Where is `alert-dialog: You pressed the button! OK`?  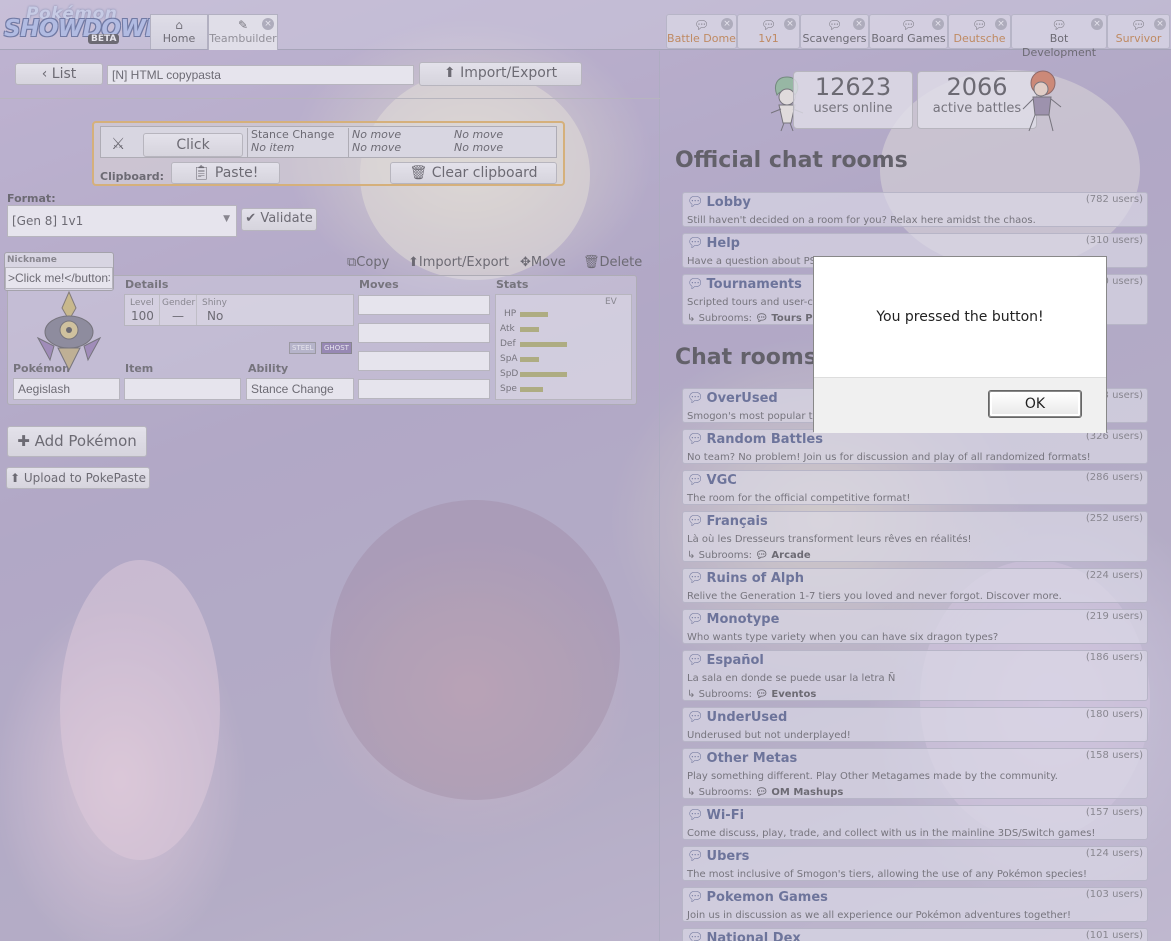 alert-dialog: You pressed the button! OK is located at coordinates (960, 344).